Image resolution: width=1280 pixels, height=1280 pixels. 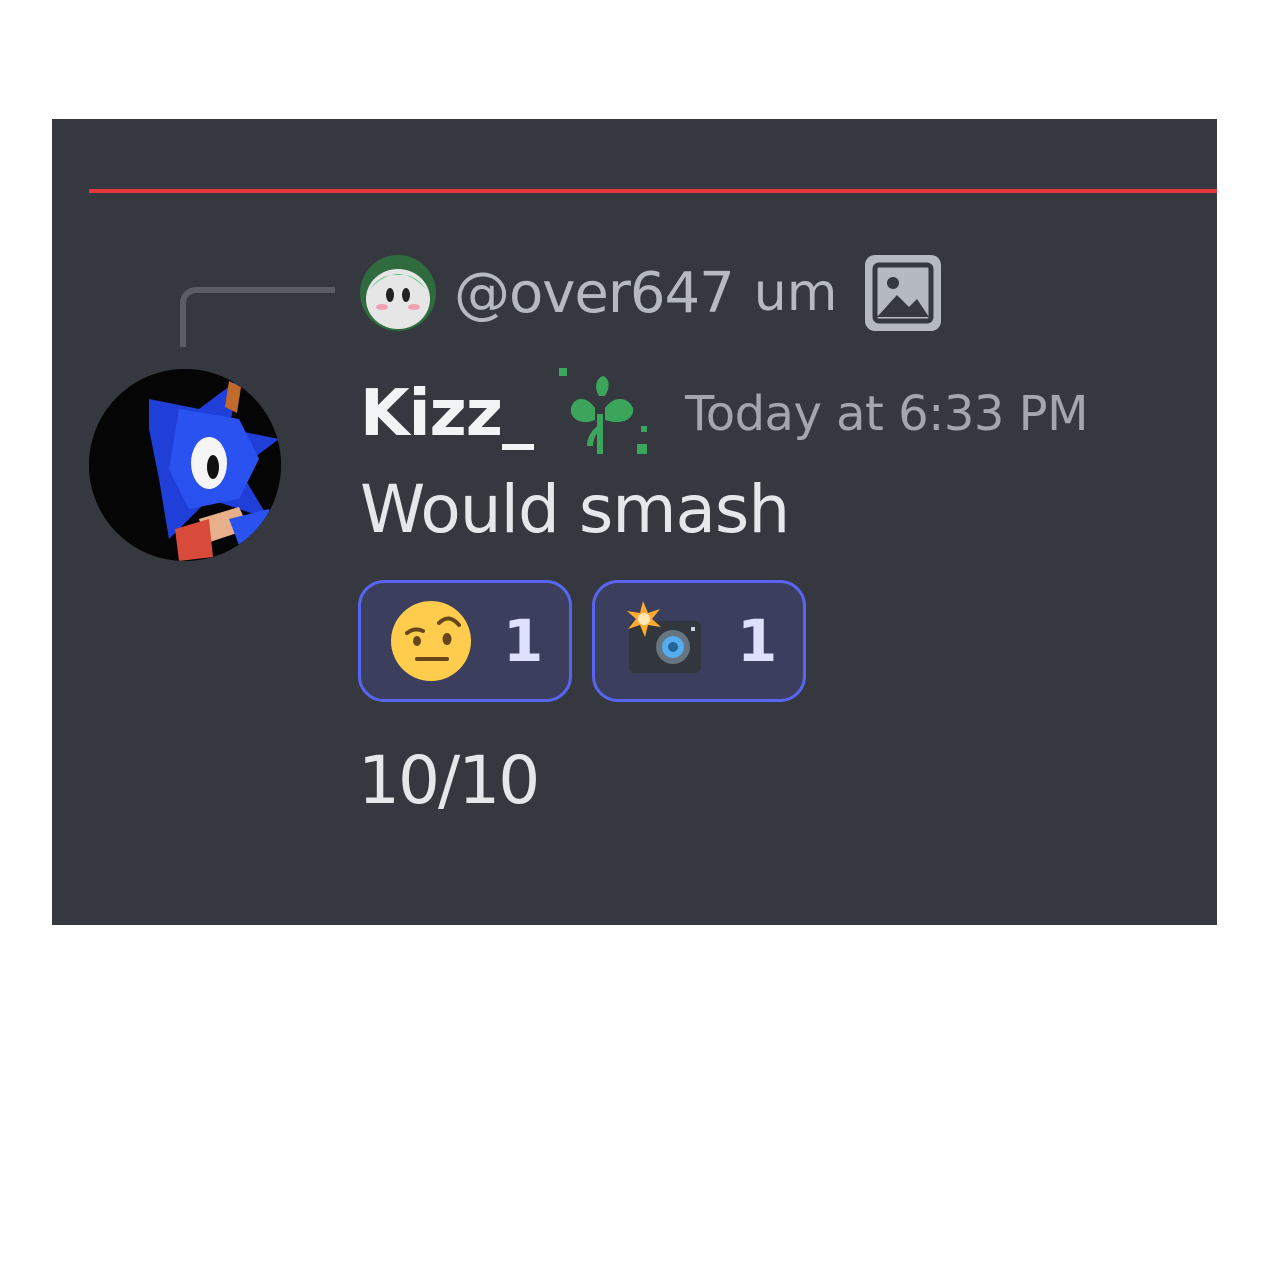 I want to click on timestamp: Today at 6:33 PM, so click(x=886, y=414).